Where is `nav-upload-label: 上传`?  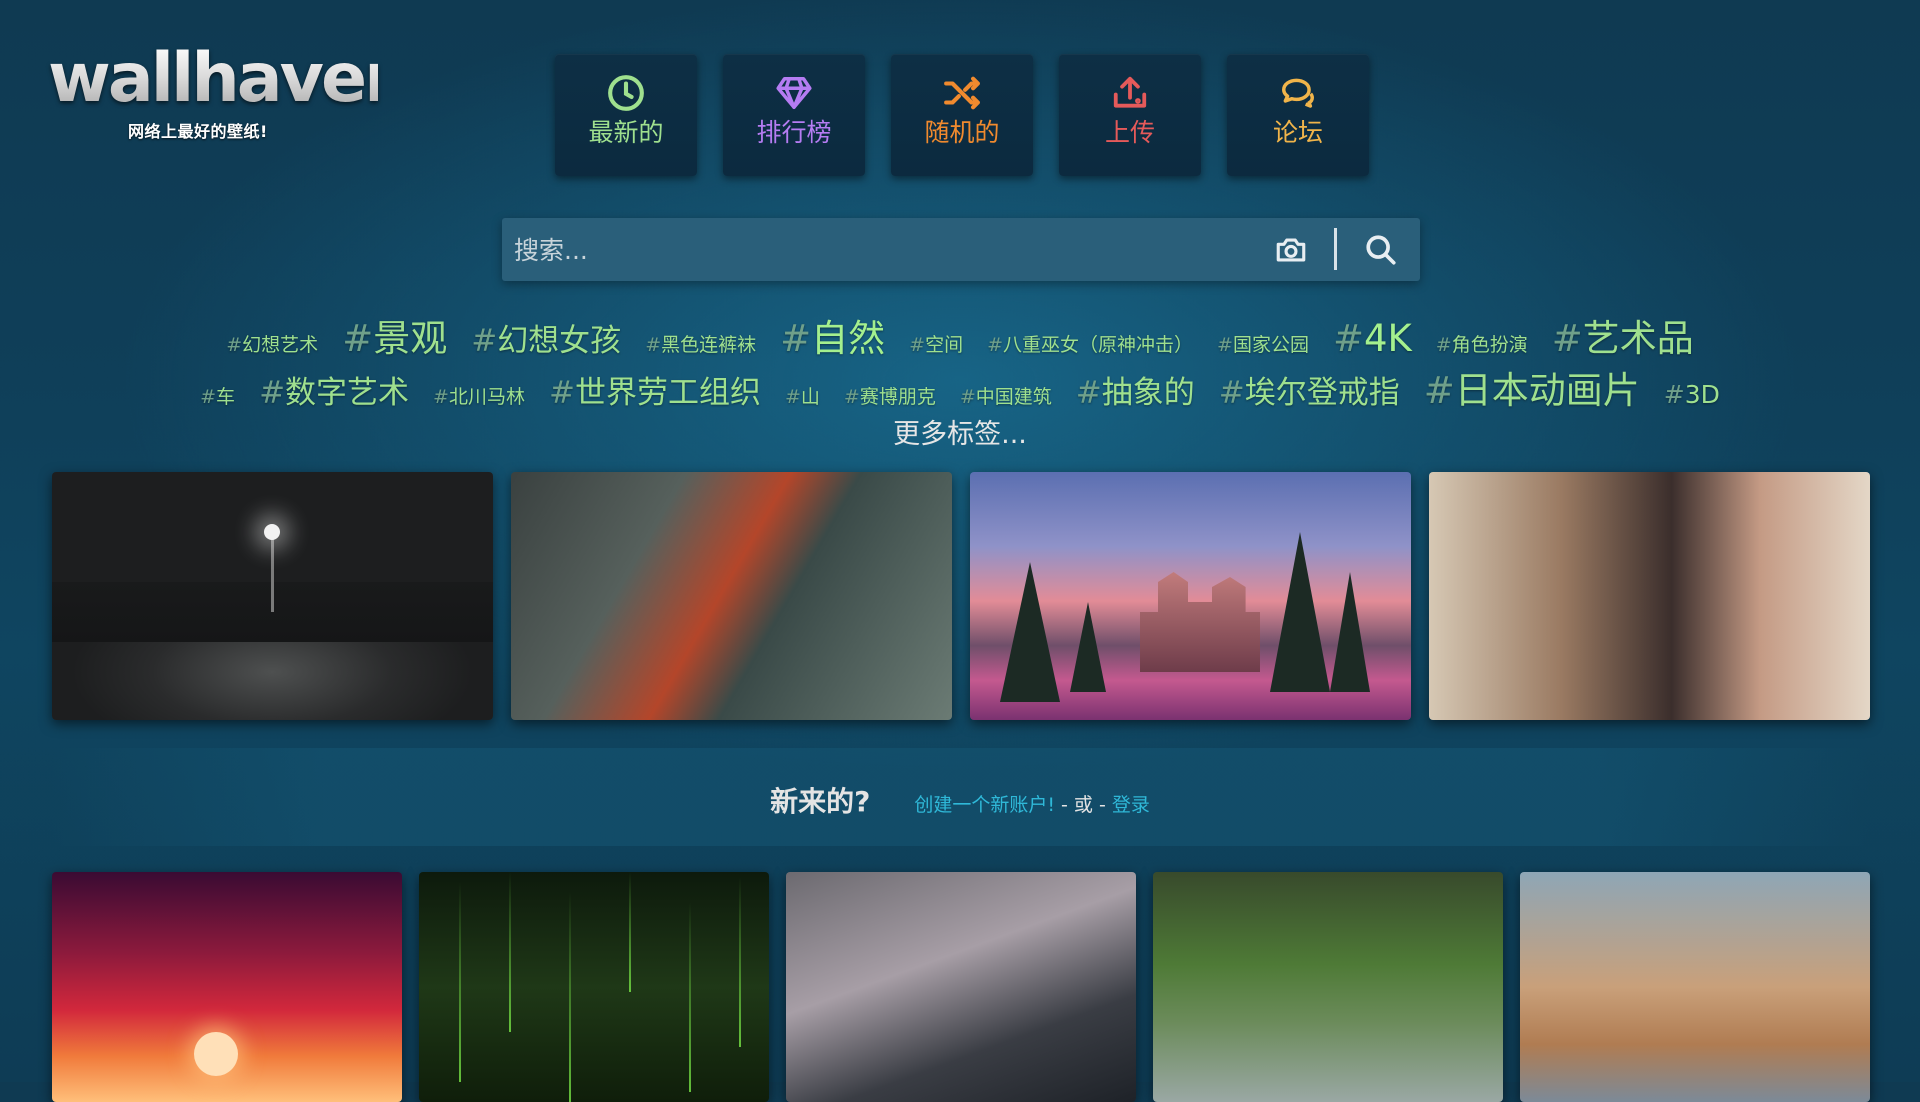
nav-upload-label: 上传 is located at coordinates (1129, 132).